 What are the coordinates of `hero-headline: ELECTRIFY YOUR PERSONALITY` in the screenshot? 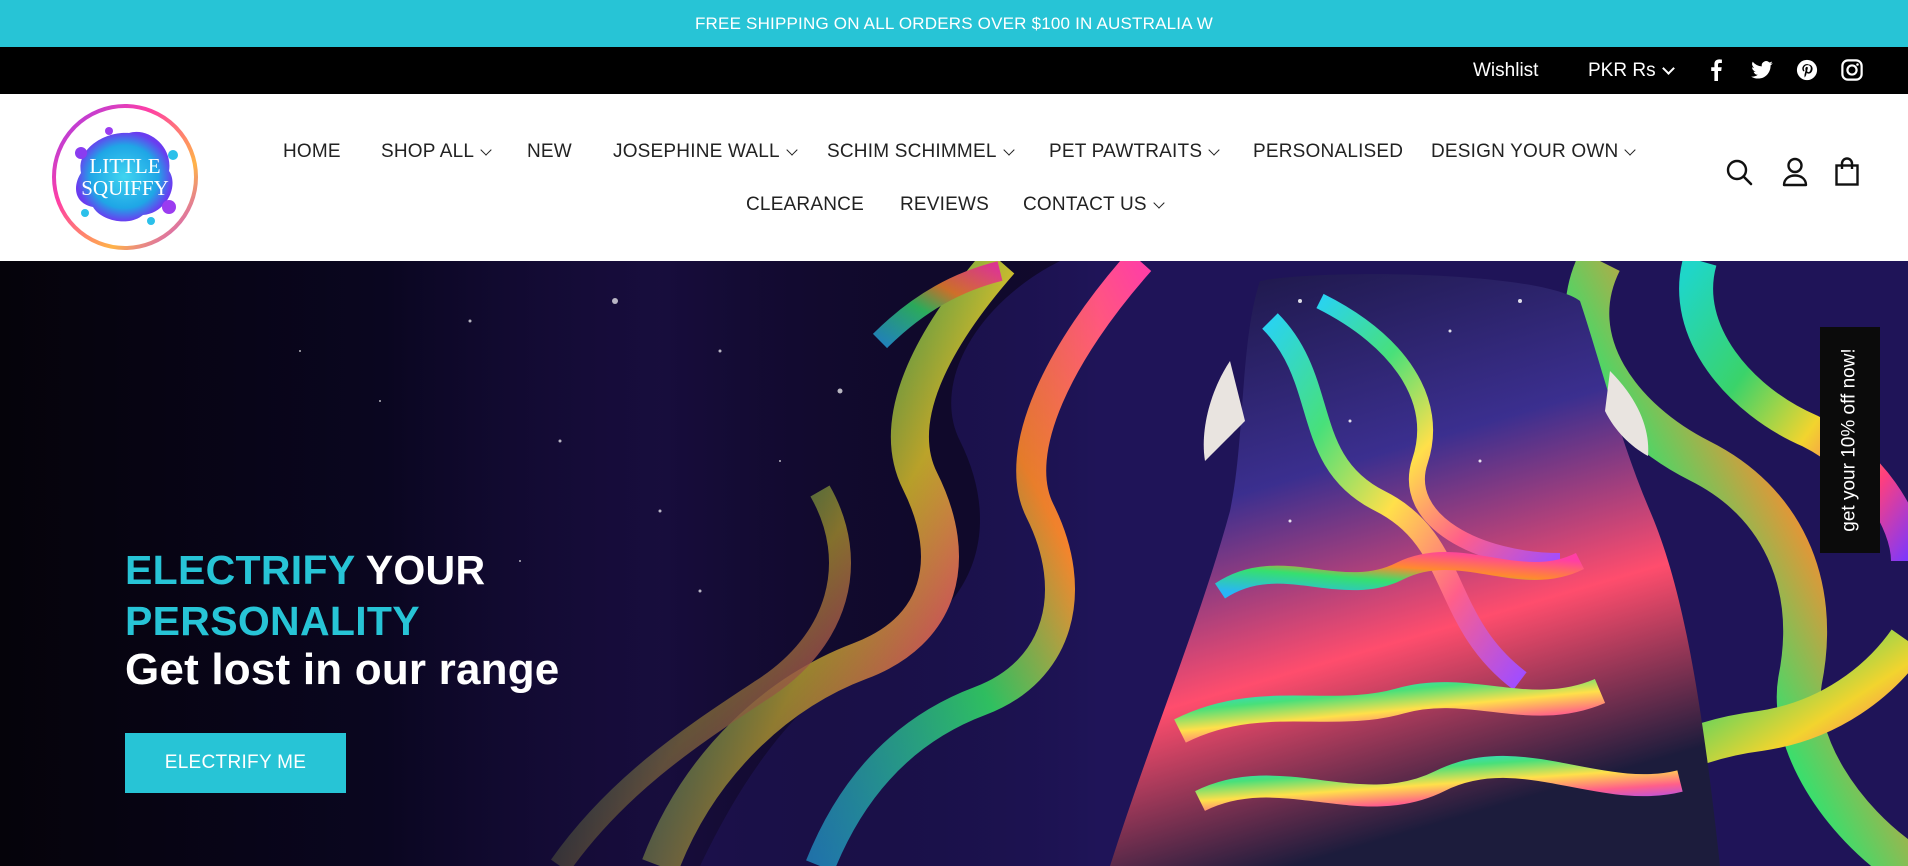 It's located at (305, 596).